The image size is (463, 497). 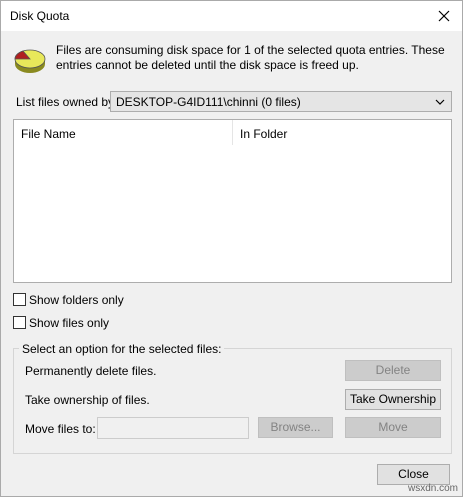 I want to click on move-button: Move, so click(x=393, y=427).